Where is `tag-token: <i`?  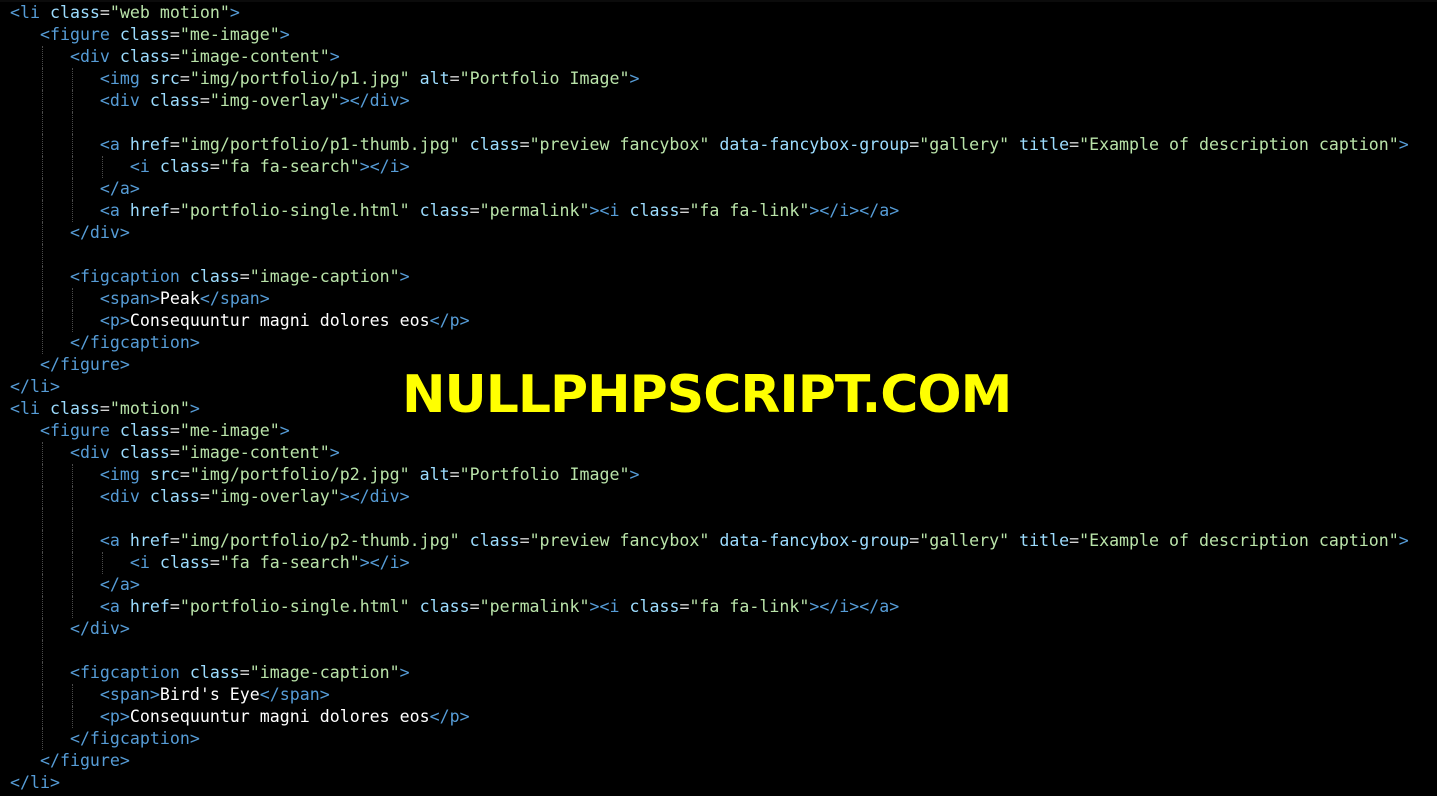
tag-token: <i is located at coordinates (144, 166).